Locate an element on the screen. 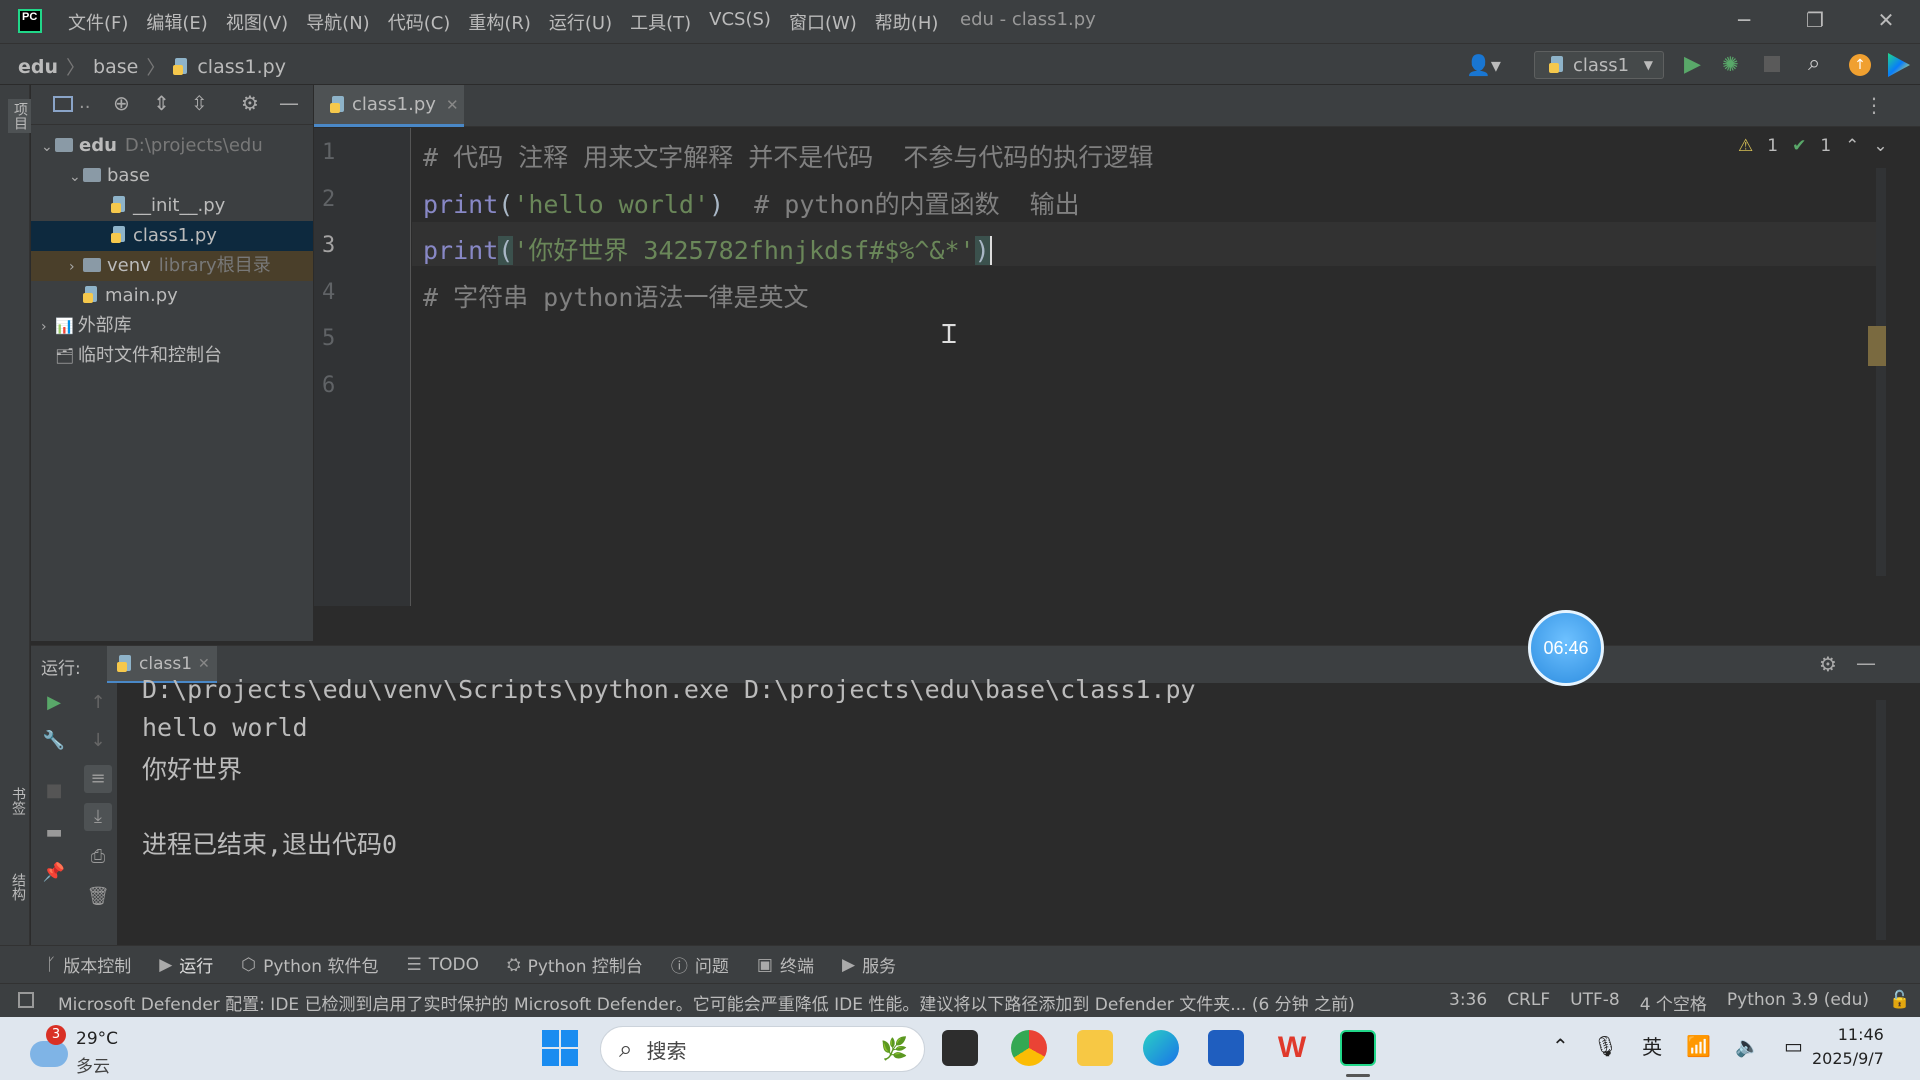 This screenshot has height=1080, width=1920. locate-icon: ⊕ is located at coordinates (121, 103).